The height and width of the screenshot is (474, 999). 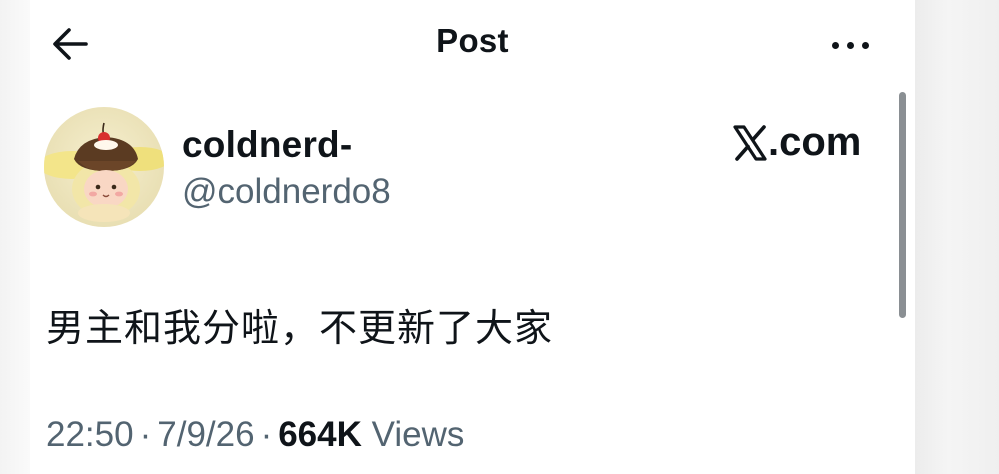 What do you see at coordinates (300, 328) in the screenshot?
I see `post-text: 男主和我分啦，不更新了大家` at bounding box center [300, 328].